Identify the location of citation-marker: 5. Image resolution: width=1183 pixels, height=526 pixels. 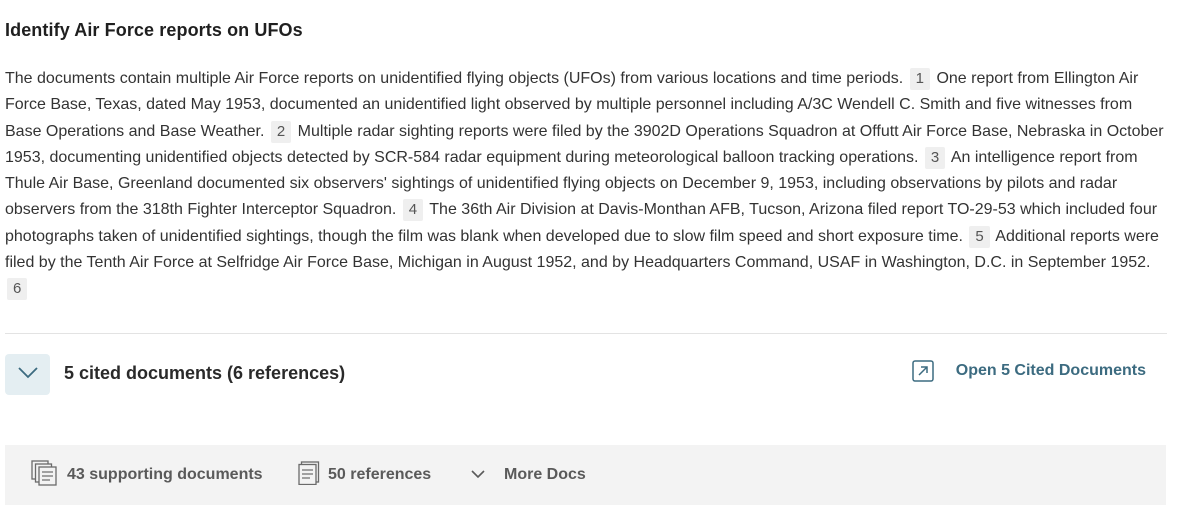
(979, 236).